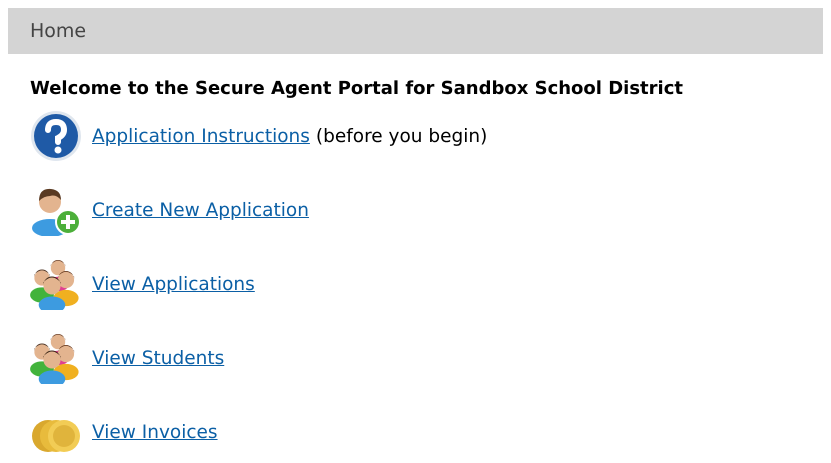  What do you see at coordinates (200, 210) in the screenshot?
I see `nav-link: Create New Application` at bounding box center [200, 210].